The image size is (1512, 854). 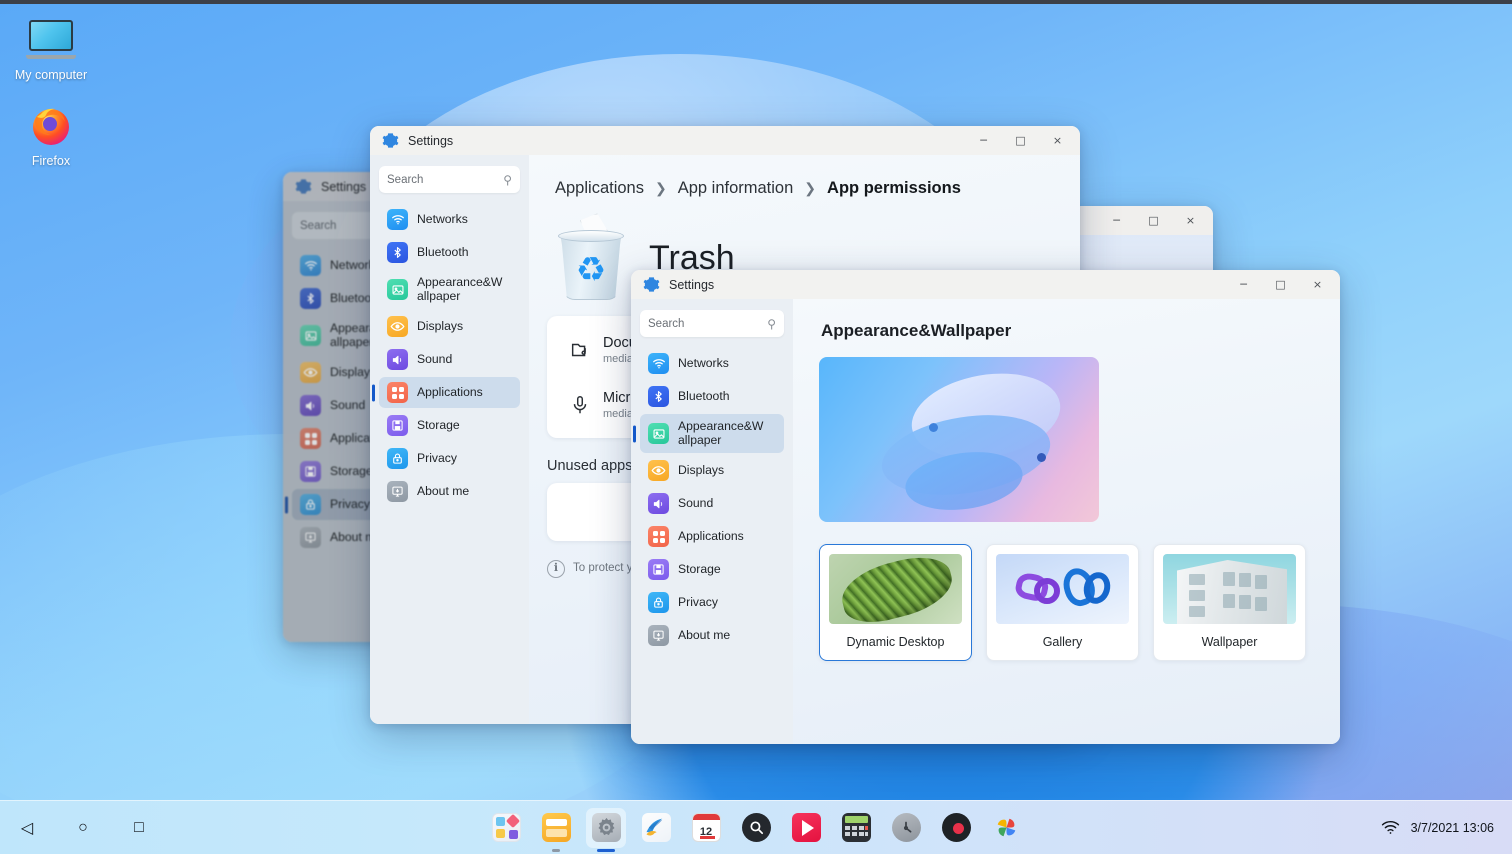 I want to click on page-title: Appearance&Wallpaper, so click(x=916, y=330).